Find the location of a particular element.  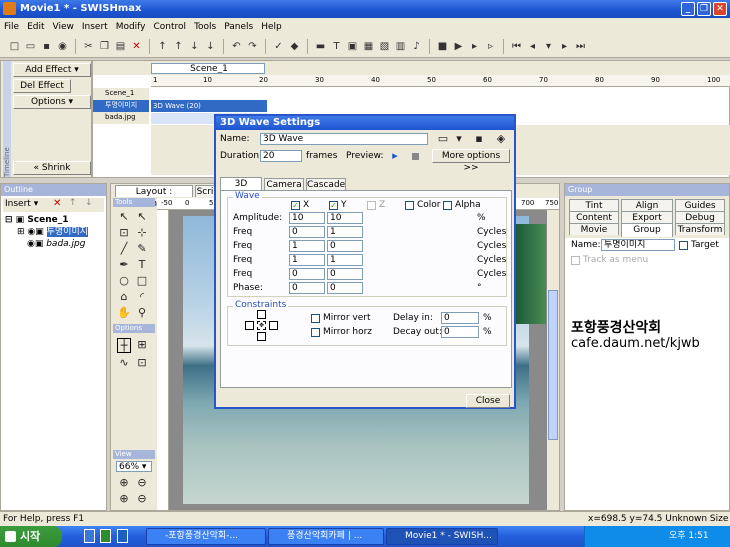

zoom-fit-icon: ⊕ is located at coordinates (124, 498).